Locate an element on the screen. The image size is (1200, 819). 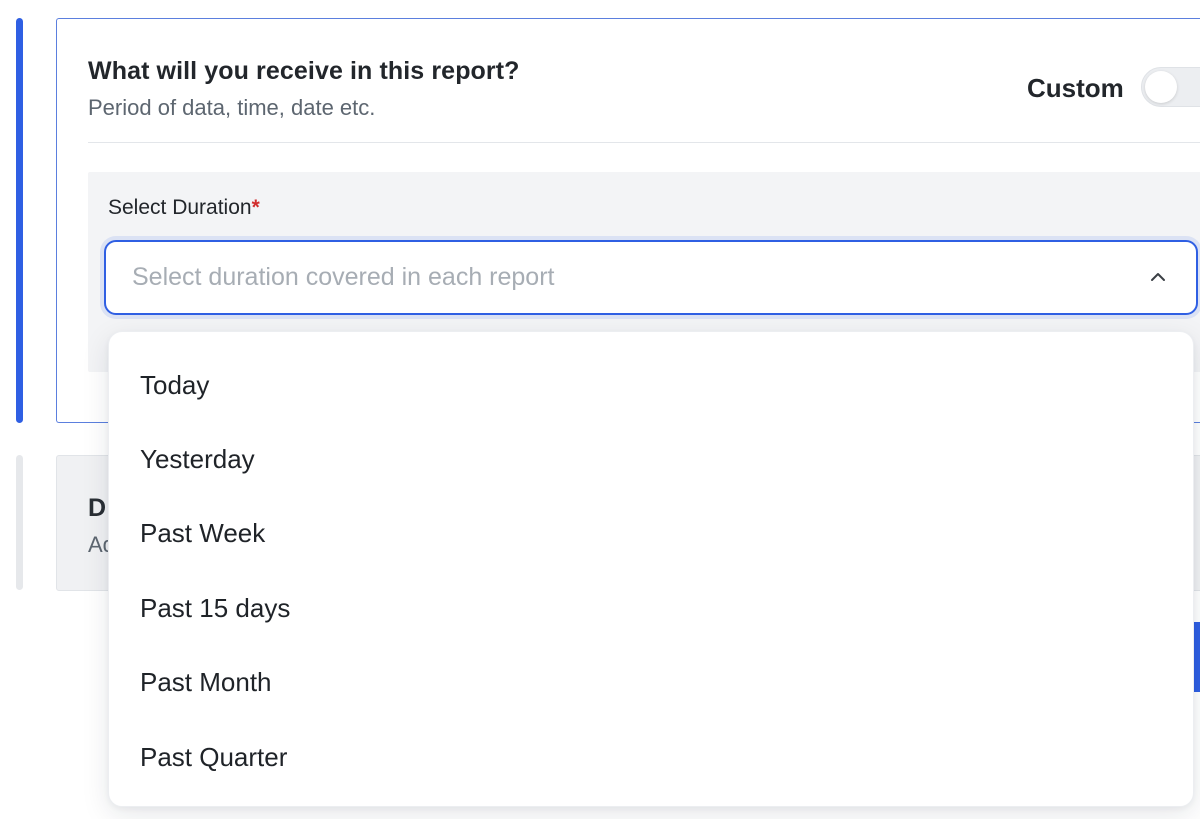
duration-label-text: Select Duration is located at coordinates (180, 207).